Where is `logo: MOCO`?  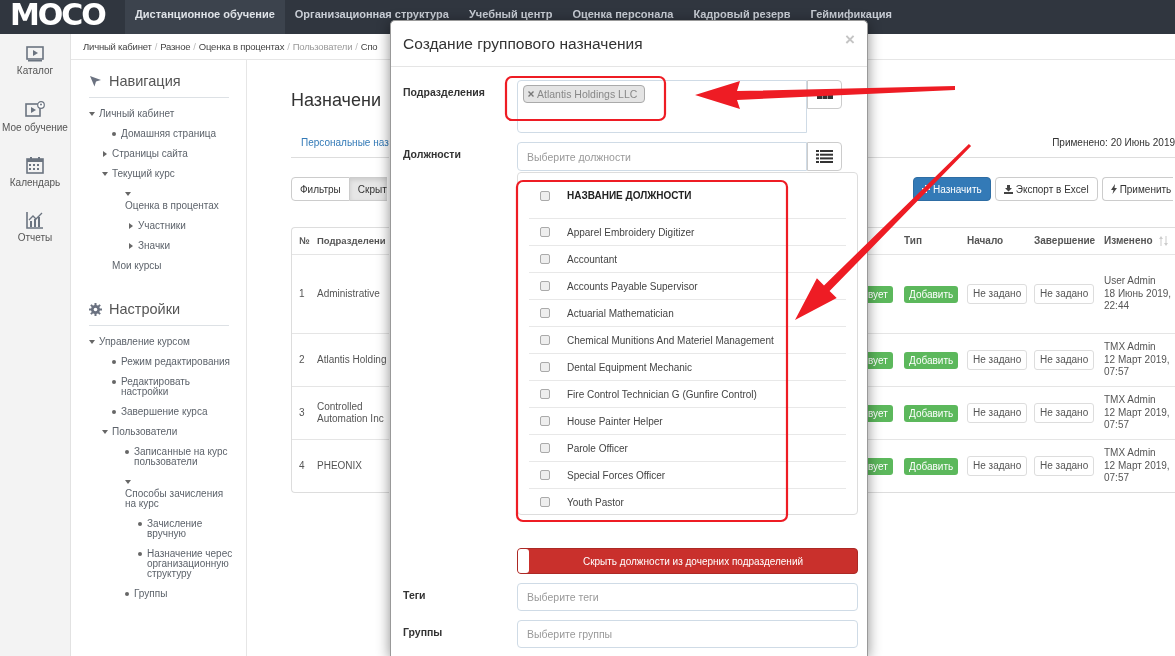
logo: MOCO is located at coordinates (57, 16).